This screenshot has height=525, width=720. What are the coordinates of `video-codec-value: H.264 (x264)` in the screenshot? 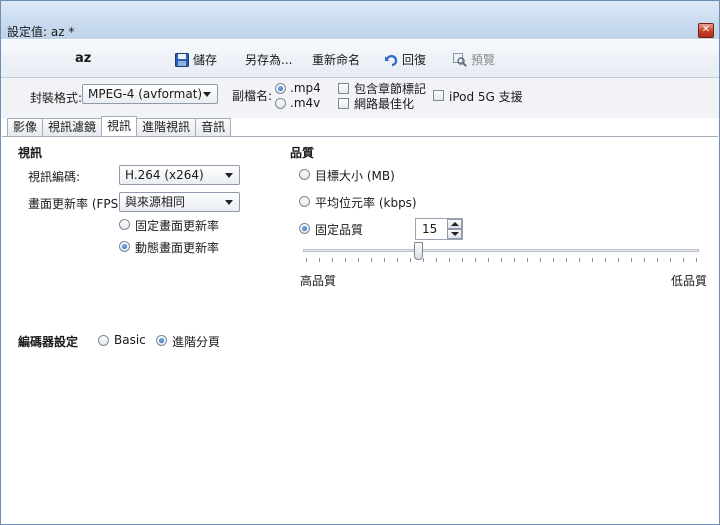 It's located at (164, 175).